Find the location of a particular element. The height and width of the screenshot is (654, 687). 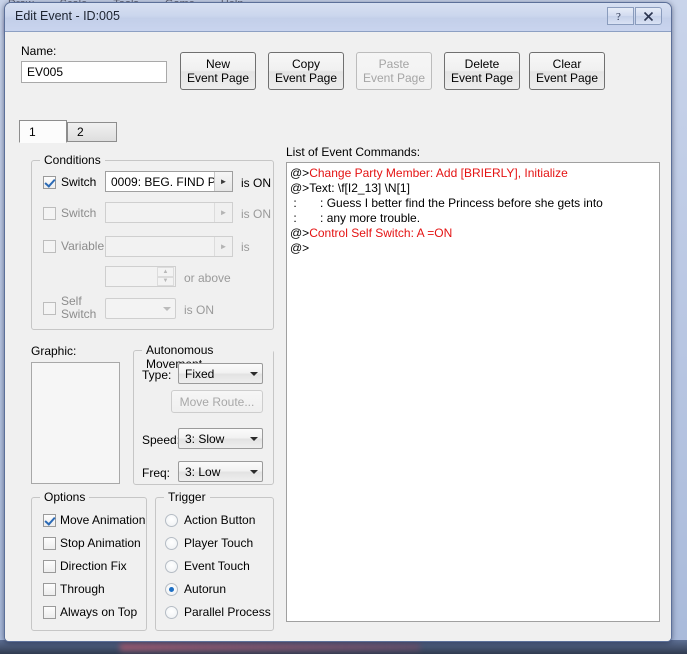

new-event-page-line2: Event Page is located at coordinates (218, 78).